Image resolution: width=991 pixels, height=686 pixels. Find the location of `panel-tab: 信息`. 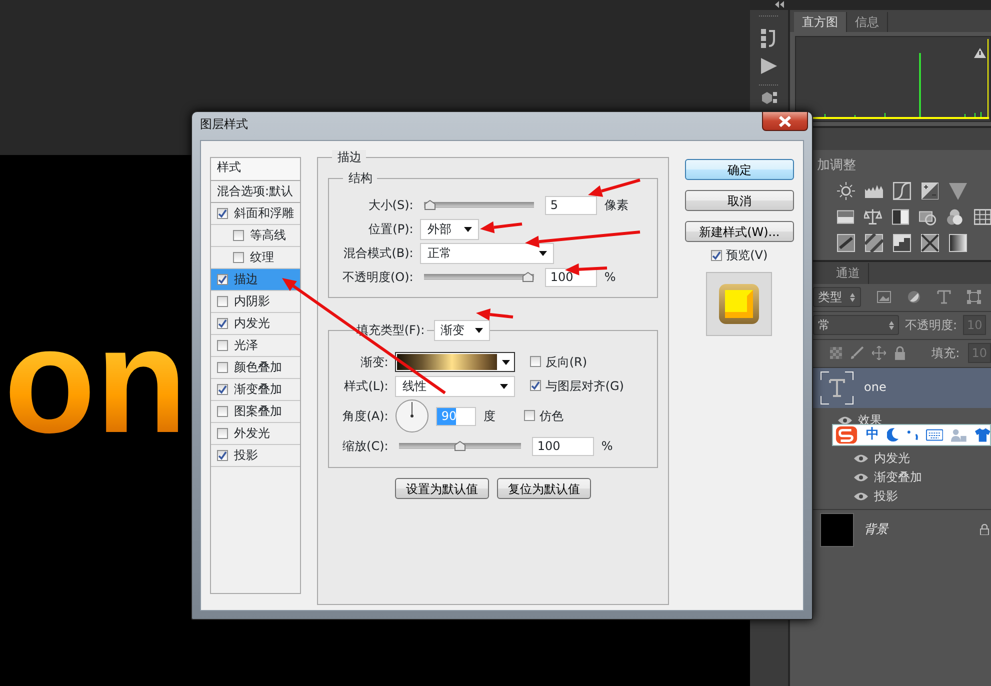

panel-tab: 信息 is located at coordinates (867, 22).